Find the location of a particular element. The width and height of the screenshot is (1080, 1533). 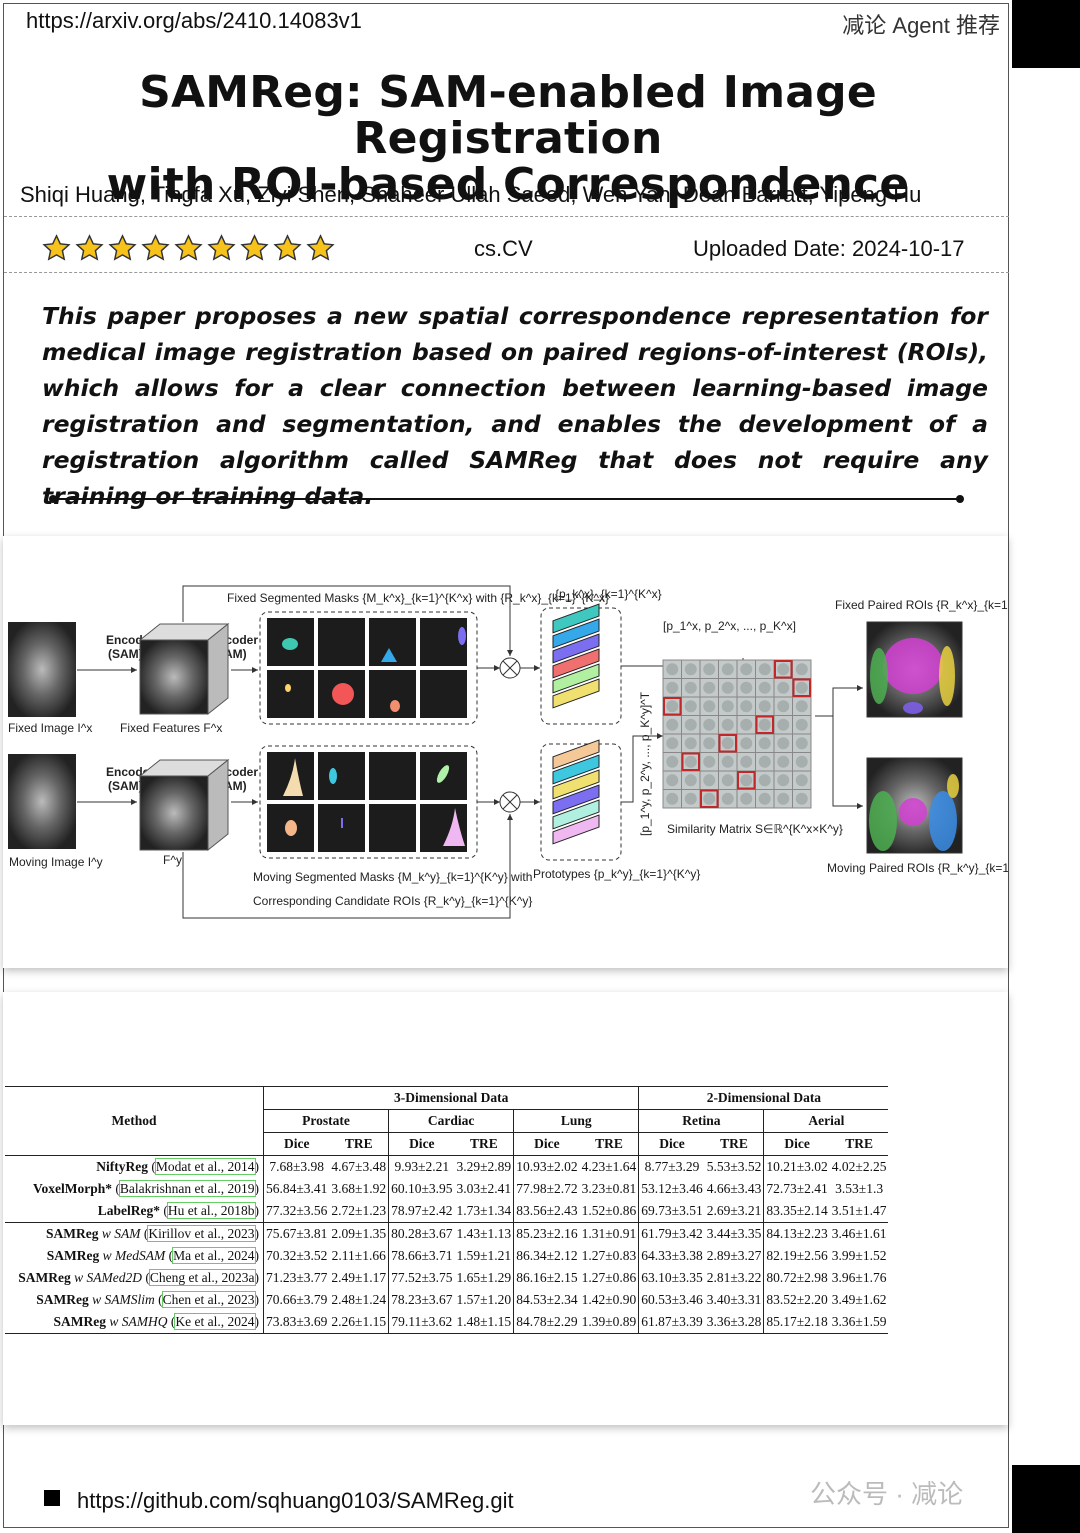

value-cell: 3.23±0.81 is located at coordinates (609, 1188).